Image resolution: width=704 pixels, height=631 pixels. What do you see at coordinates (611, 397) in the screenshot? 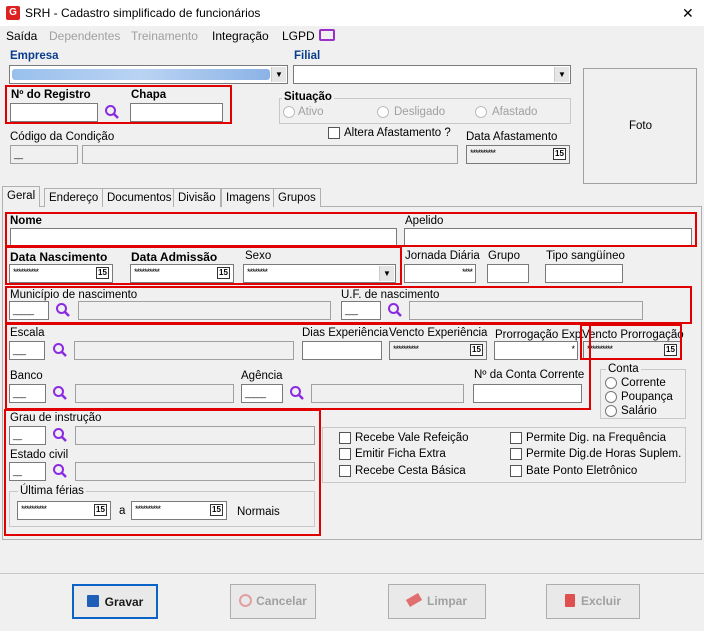
I see `radio-poupanca` at bounding box center [611, 397].